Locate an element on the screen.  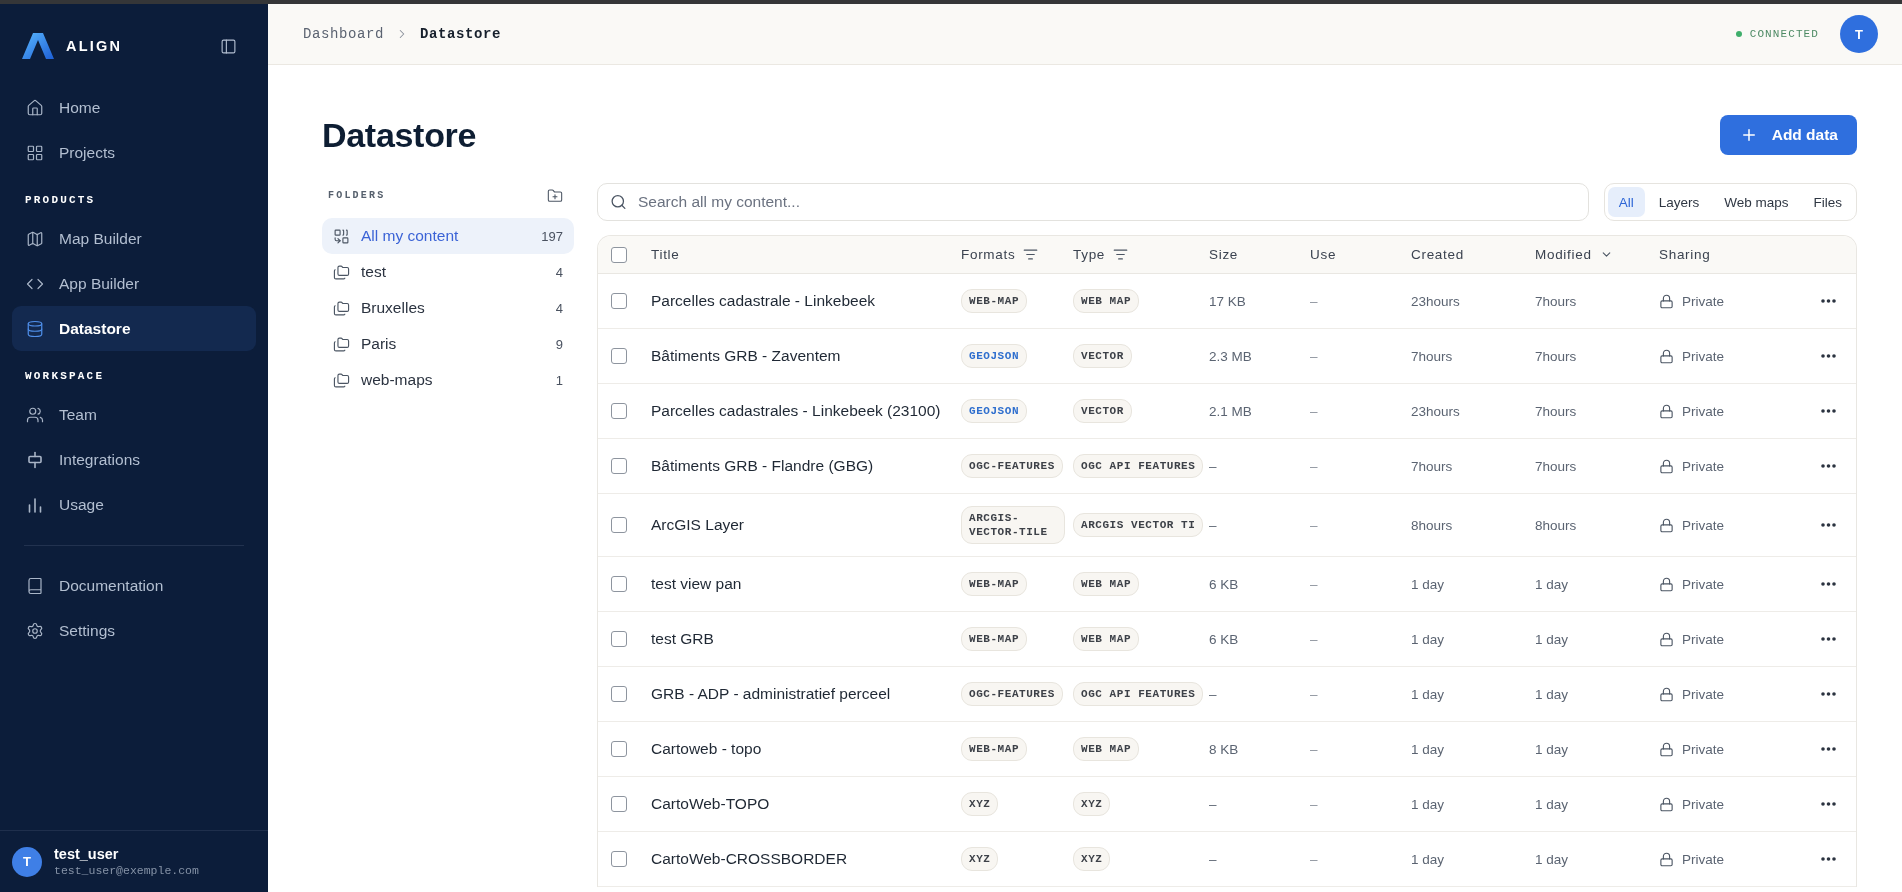
home-icon is located at coordinates (35, 107).